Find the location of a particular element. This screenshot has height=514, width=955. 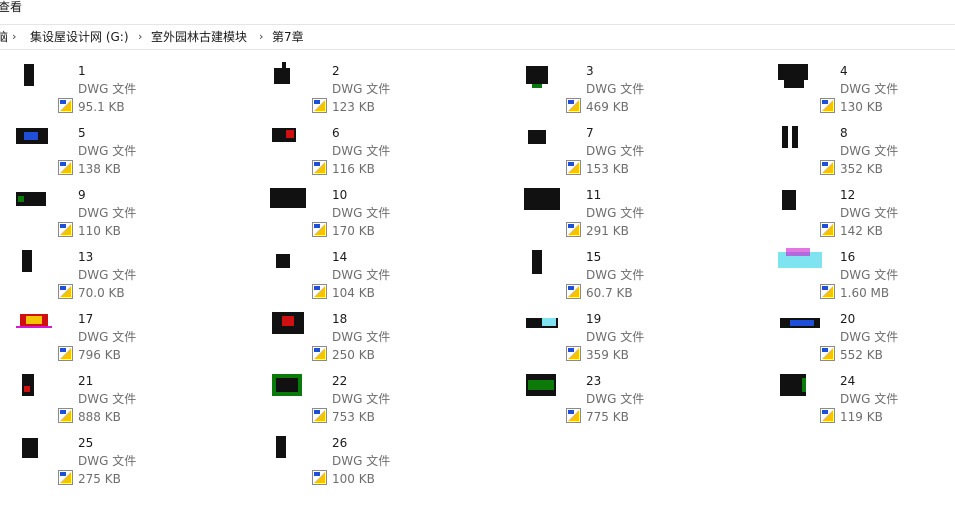

file-item: 15 DWG 文件 60.7 KB is located at coordinates (642, 274).